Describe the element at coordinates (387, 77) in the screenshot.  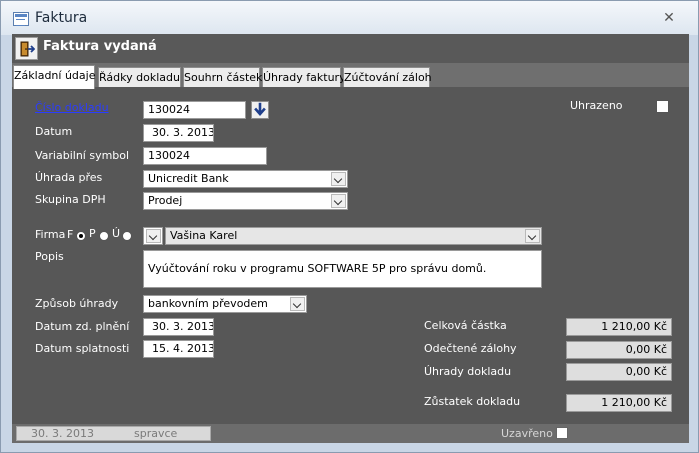
I see `tab-zuctovani-zaloh: Zúčtování záloh` at that location.